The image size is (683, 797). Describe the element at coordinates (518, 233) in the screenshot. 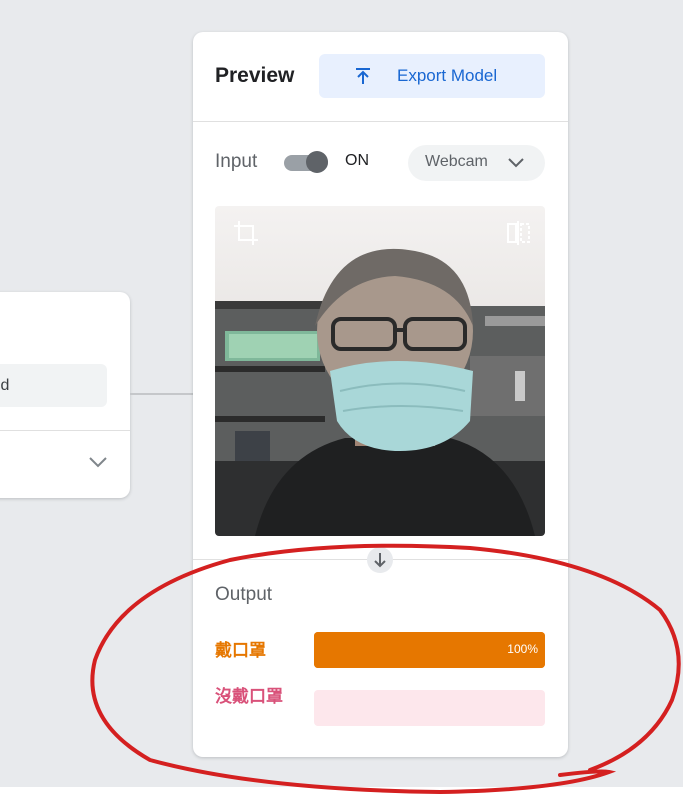

I see `flip-icon` at that location.